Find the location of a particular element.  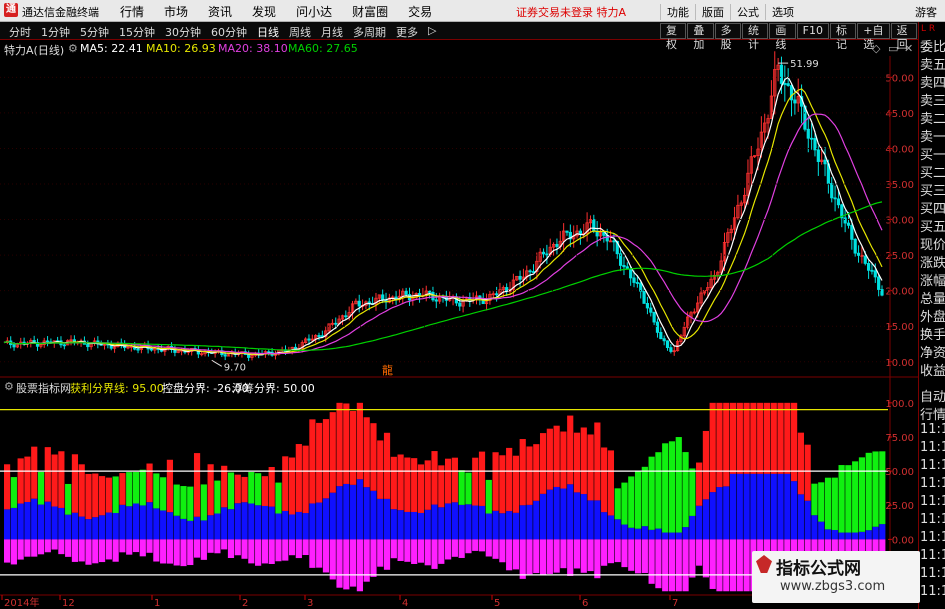

period-tab: 月线 is located at coordinates (332, 32).